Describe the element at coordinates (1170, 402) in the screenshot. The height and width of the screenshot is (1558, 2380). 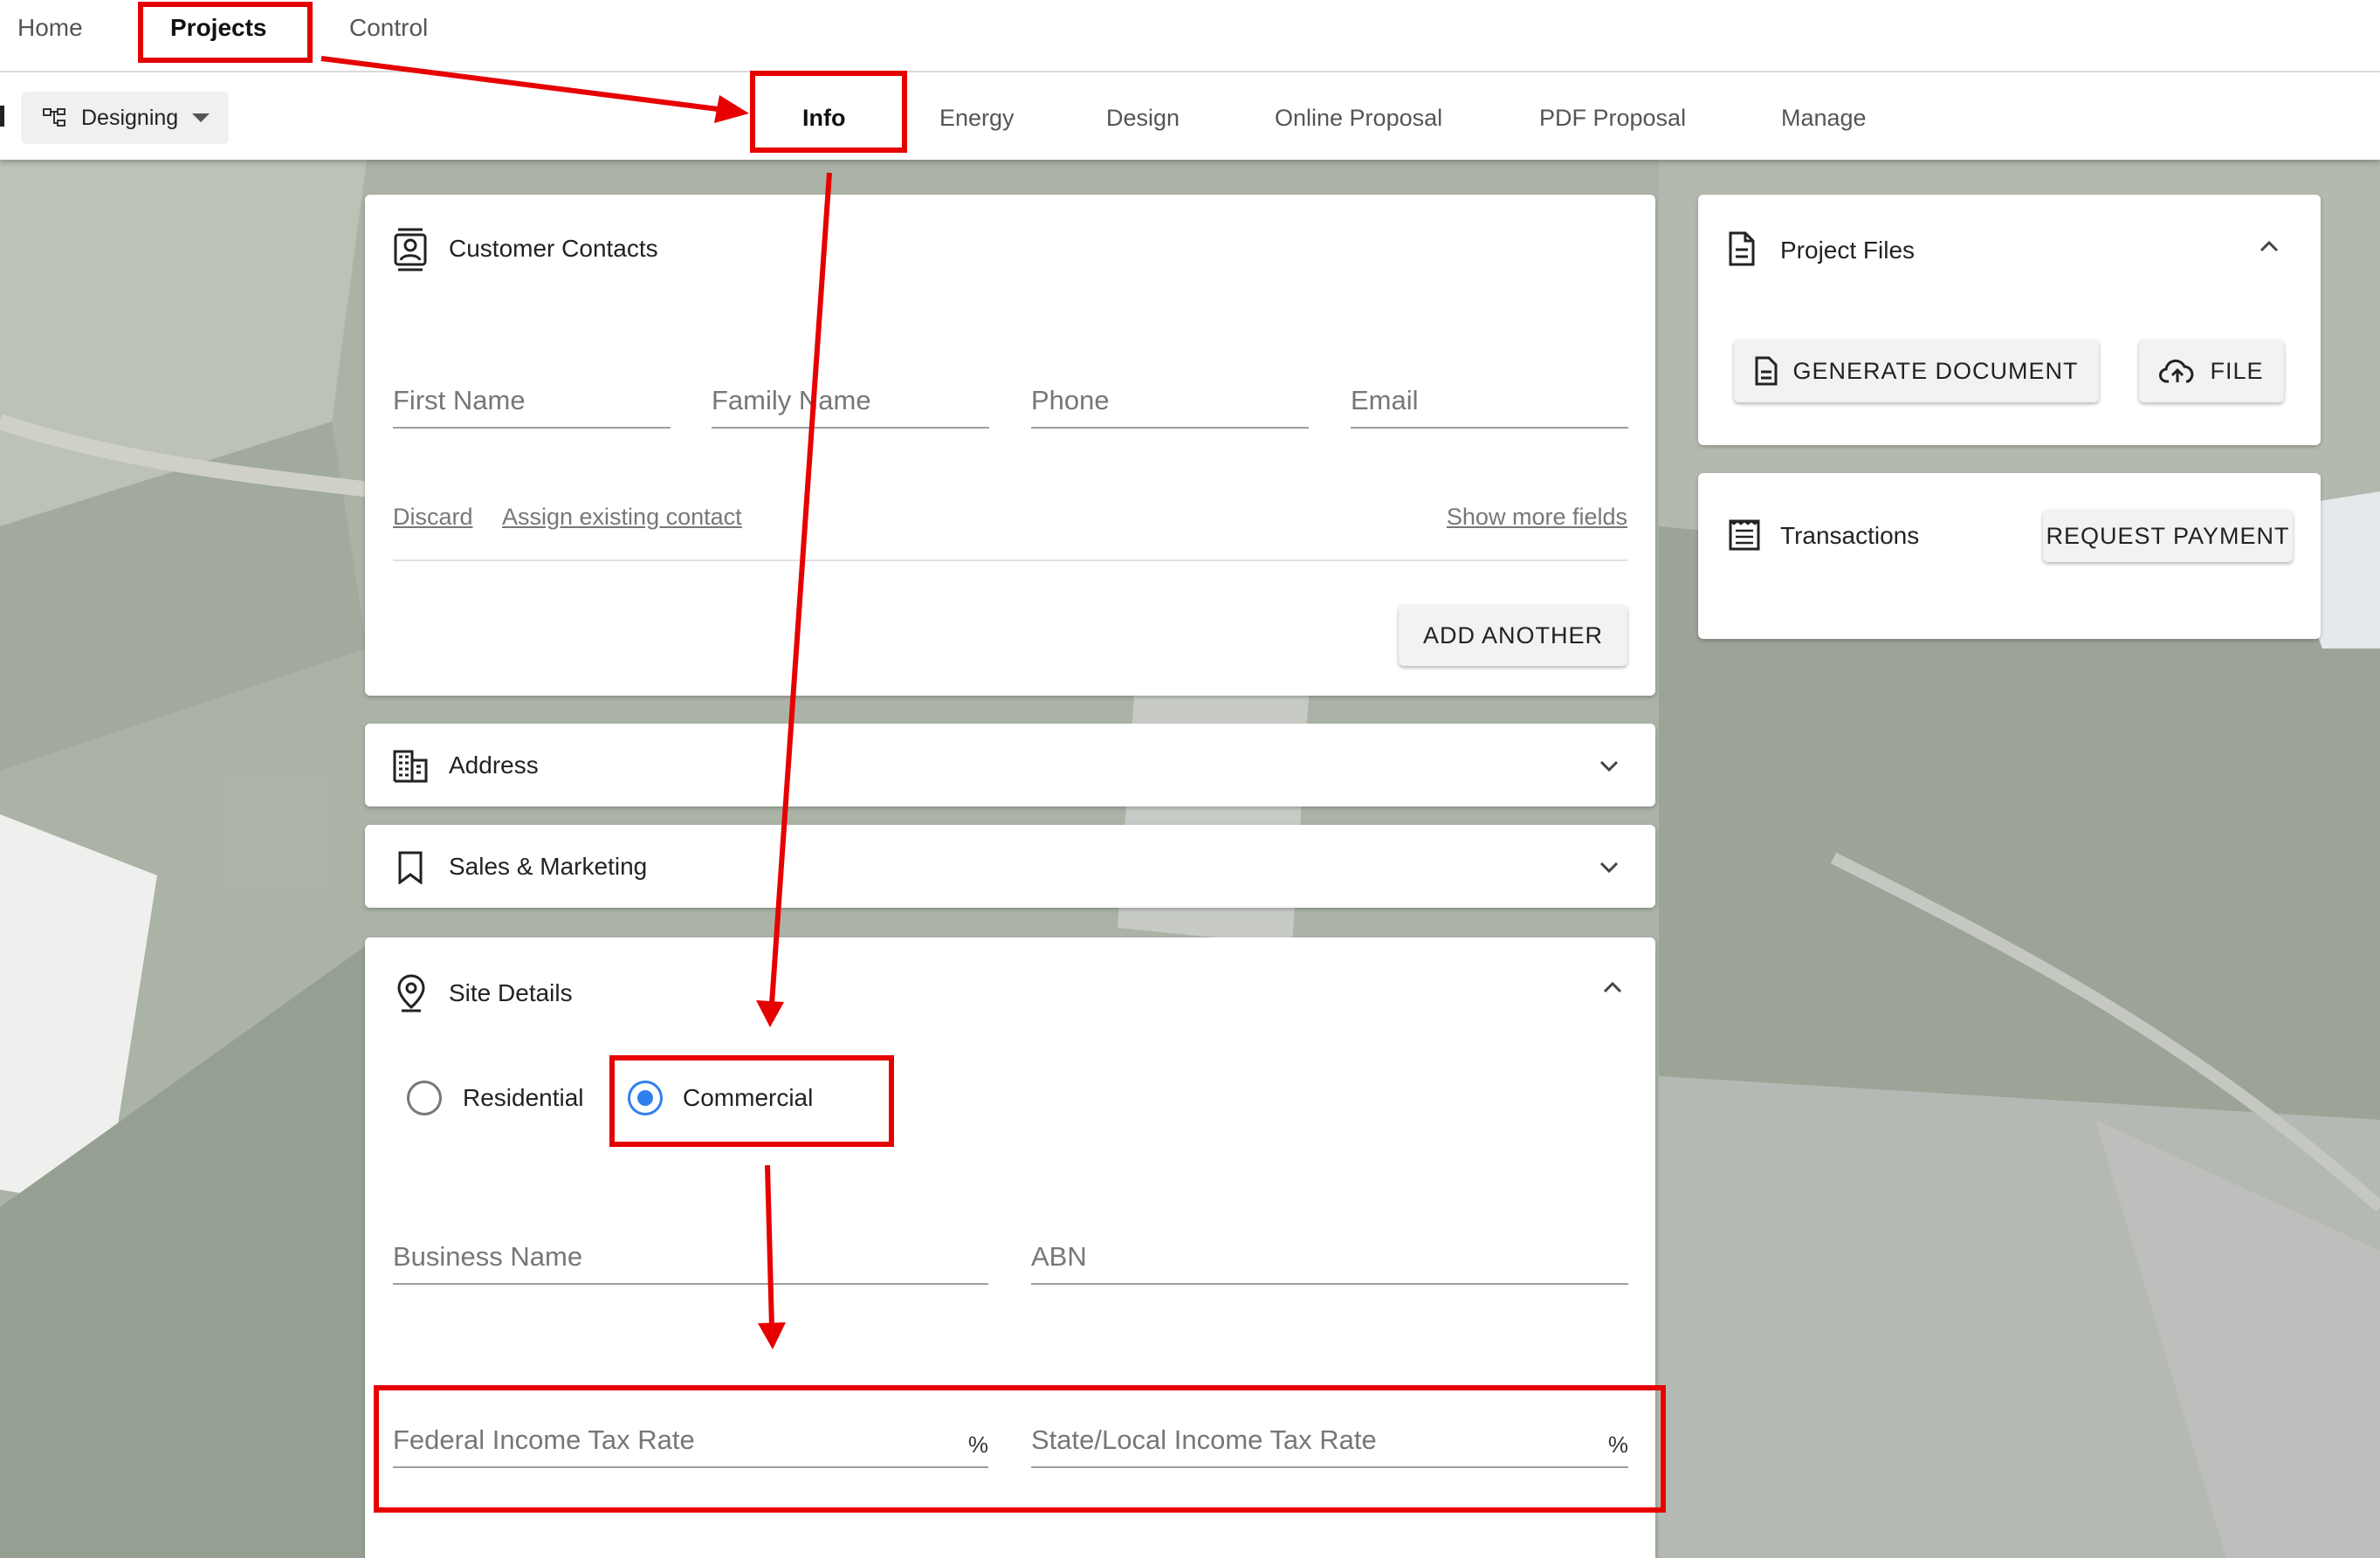
I see `phone-field: Phone` at that location.